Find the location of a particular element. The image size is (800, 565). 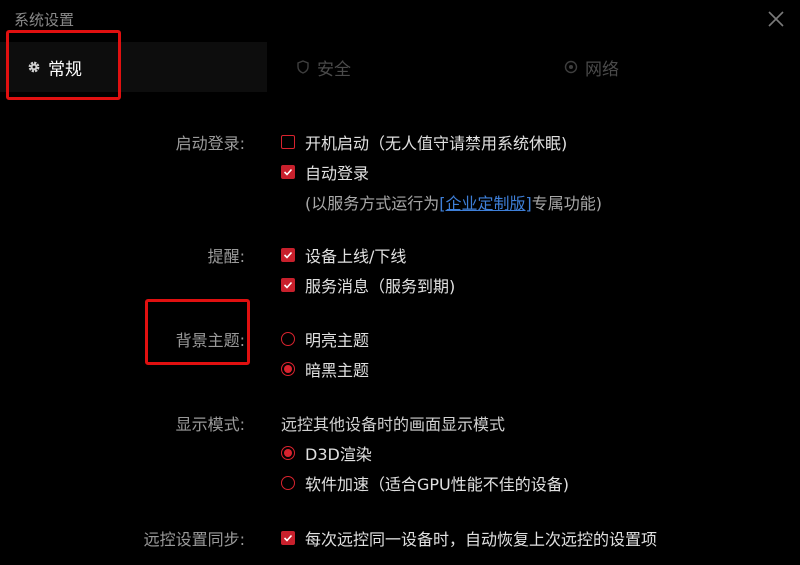

enterprise-edition-link: [企业定制版] is located at coordinates (485, 203).